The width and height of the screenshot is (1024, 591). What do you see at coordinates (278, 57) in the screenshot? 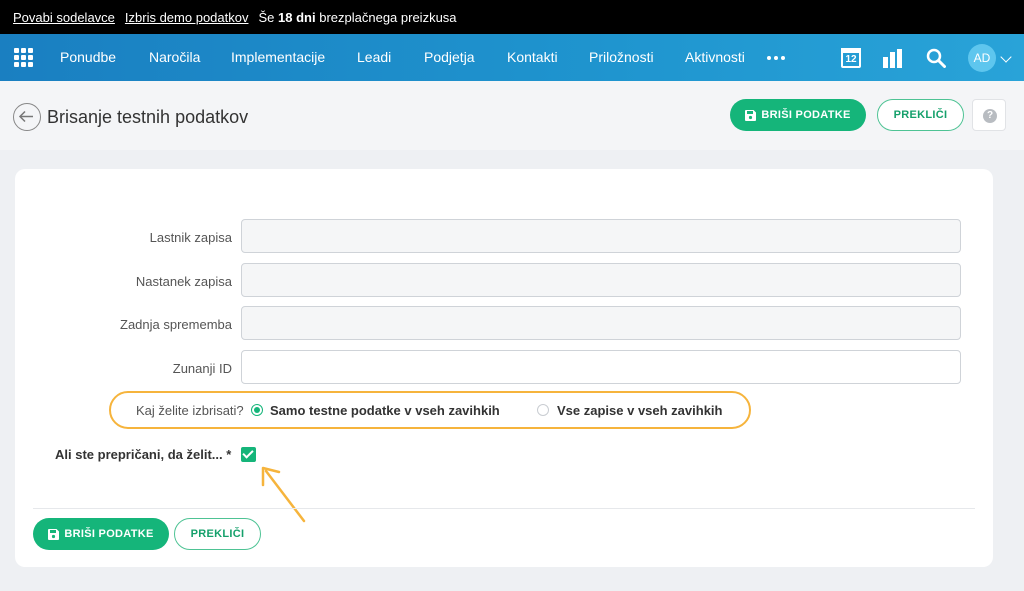
I see `nav-item-implementacije: Implementacije` at bounding box center [278, 57].